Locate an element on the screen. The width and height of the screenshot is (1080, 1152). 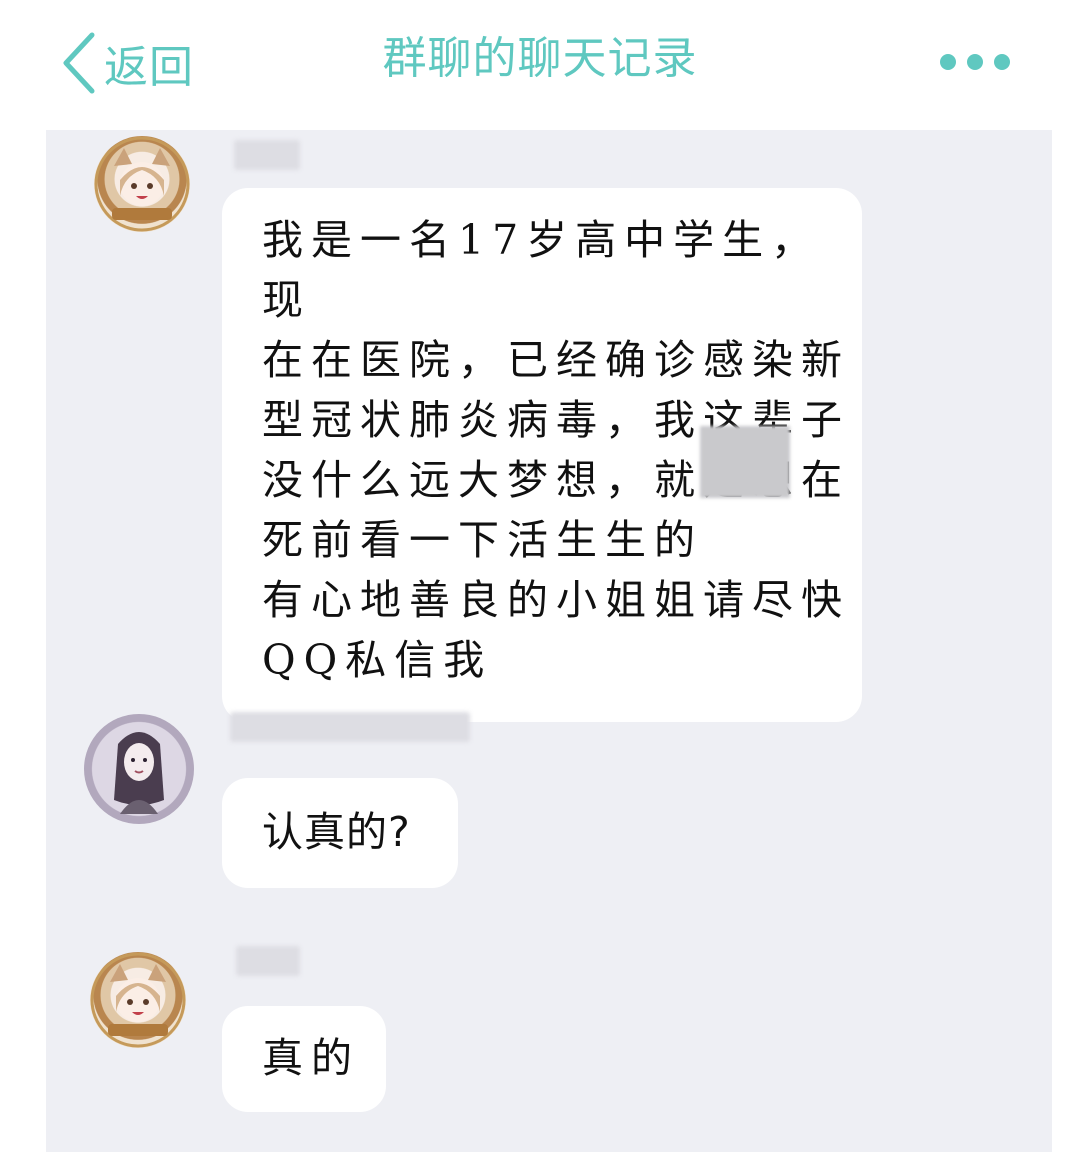
message-bubble: 认真的? is located at coordinates (340, 833).